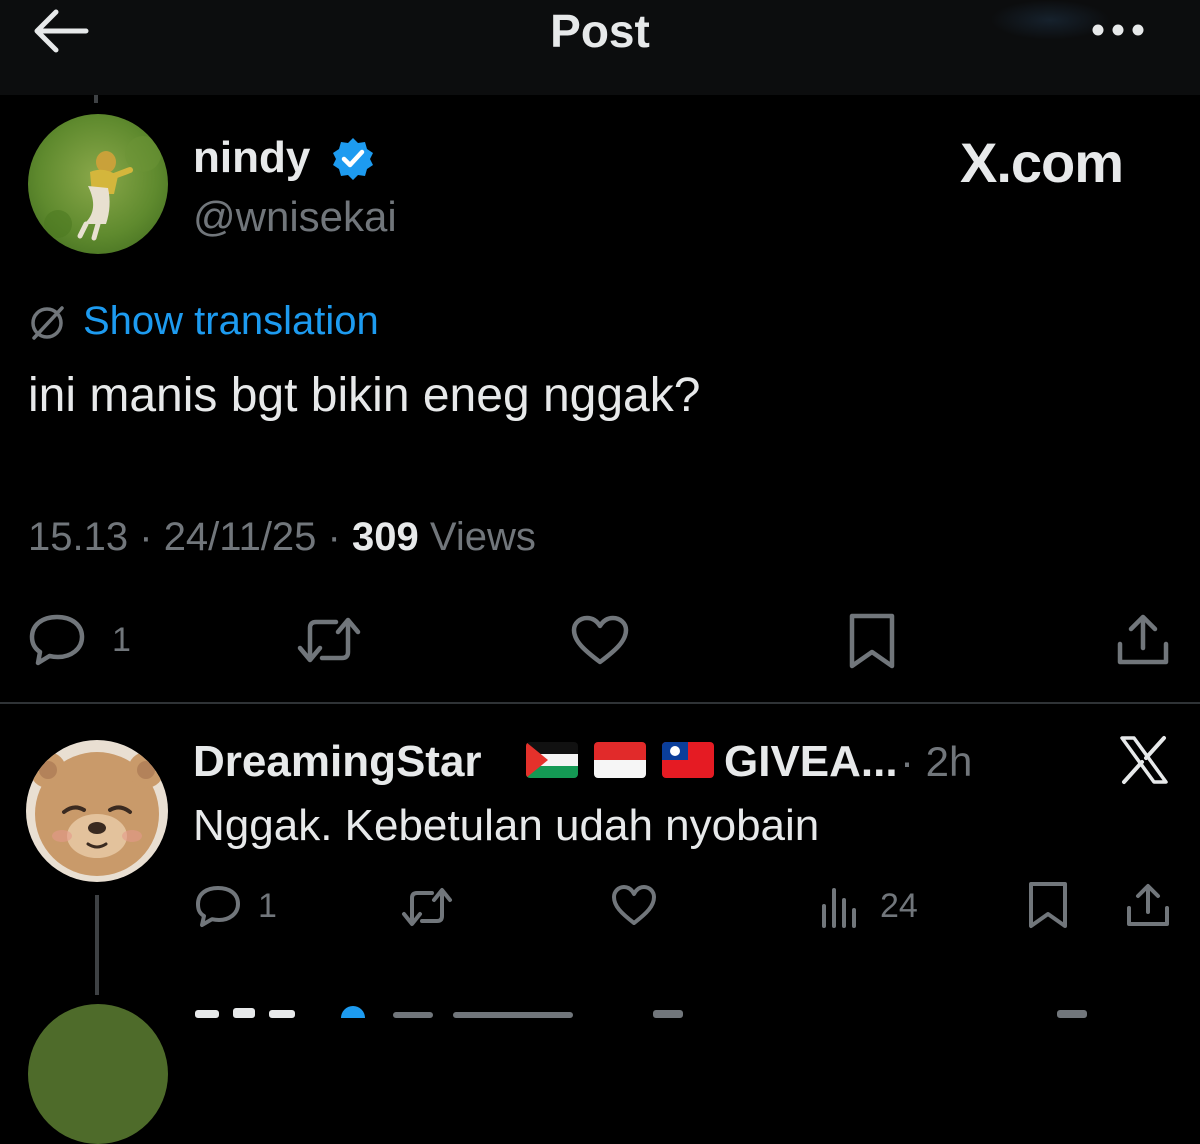  Describe the element at coordinates (600, 703) in the screenshot. I see `post-divider` at that location.